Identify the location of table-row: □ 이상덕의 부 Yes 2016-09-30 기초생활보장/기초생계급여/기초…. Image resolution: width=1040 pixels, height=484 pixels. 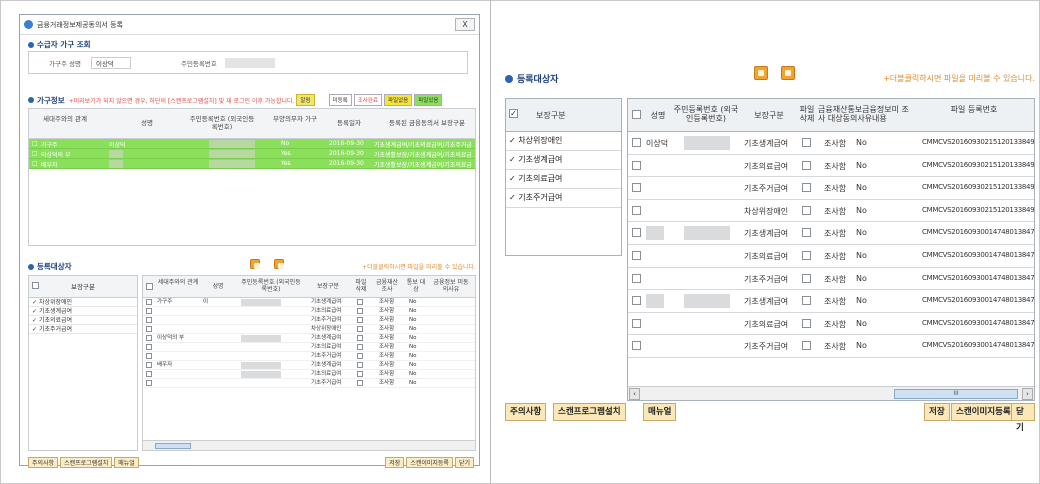
(252, 154).